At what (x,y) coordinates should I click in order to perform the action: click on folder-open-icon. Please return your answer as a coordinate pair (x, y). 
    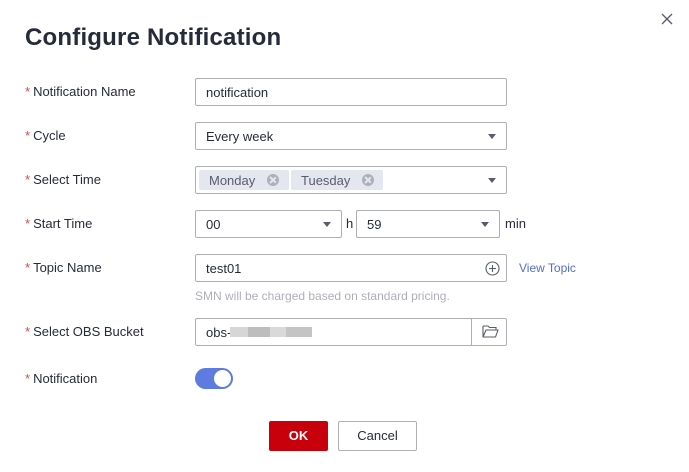
    Looking at the image, I should click on (490, 331).